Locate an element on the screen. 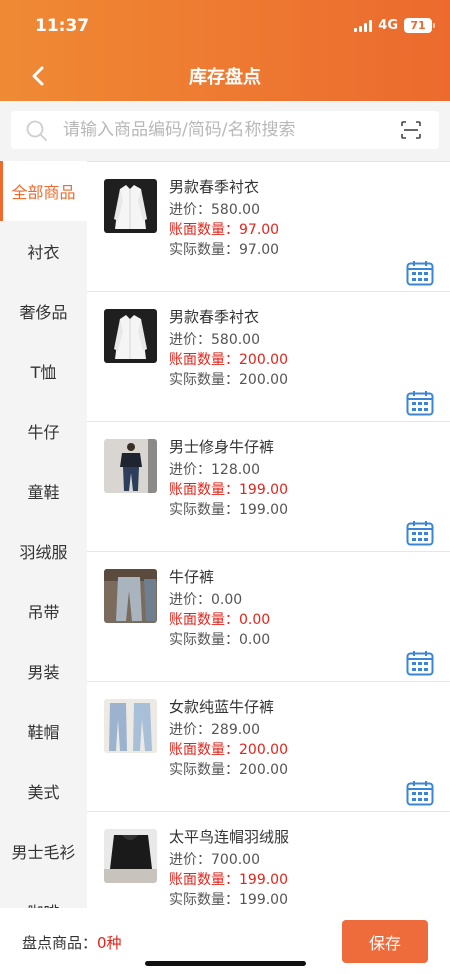  signal-icon is located at coordinates (363, 25).